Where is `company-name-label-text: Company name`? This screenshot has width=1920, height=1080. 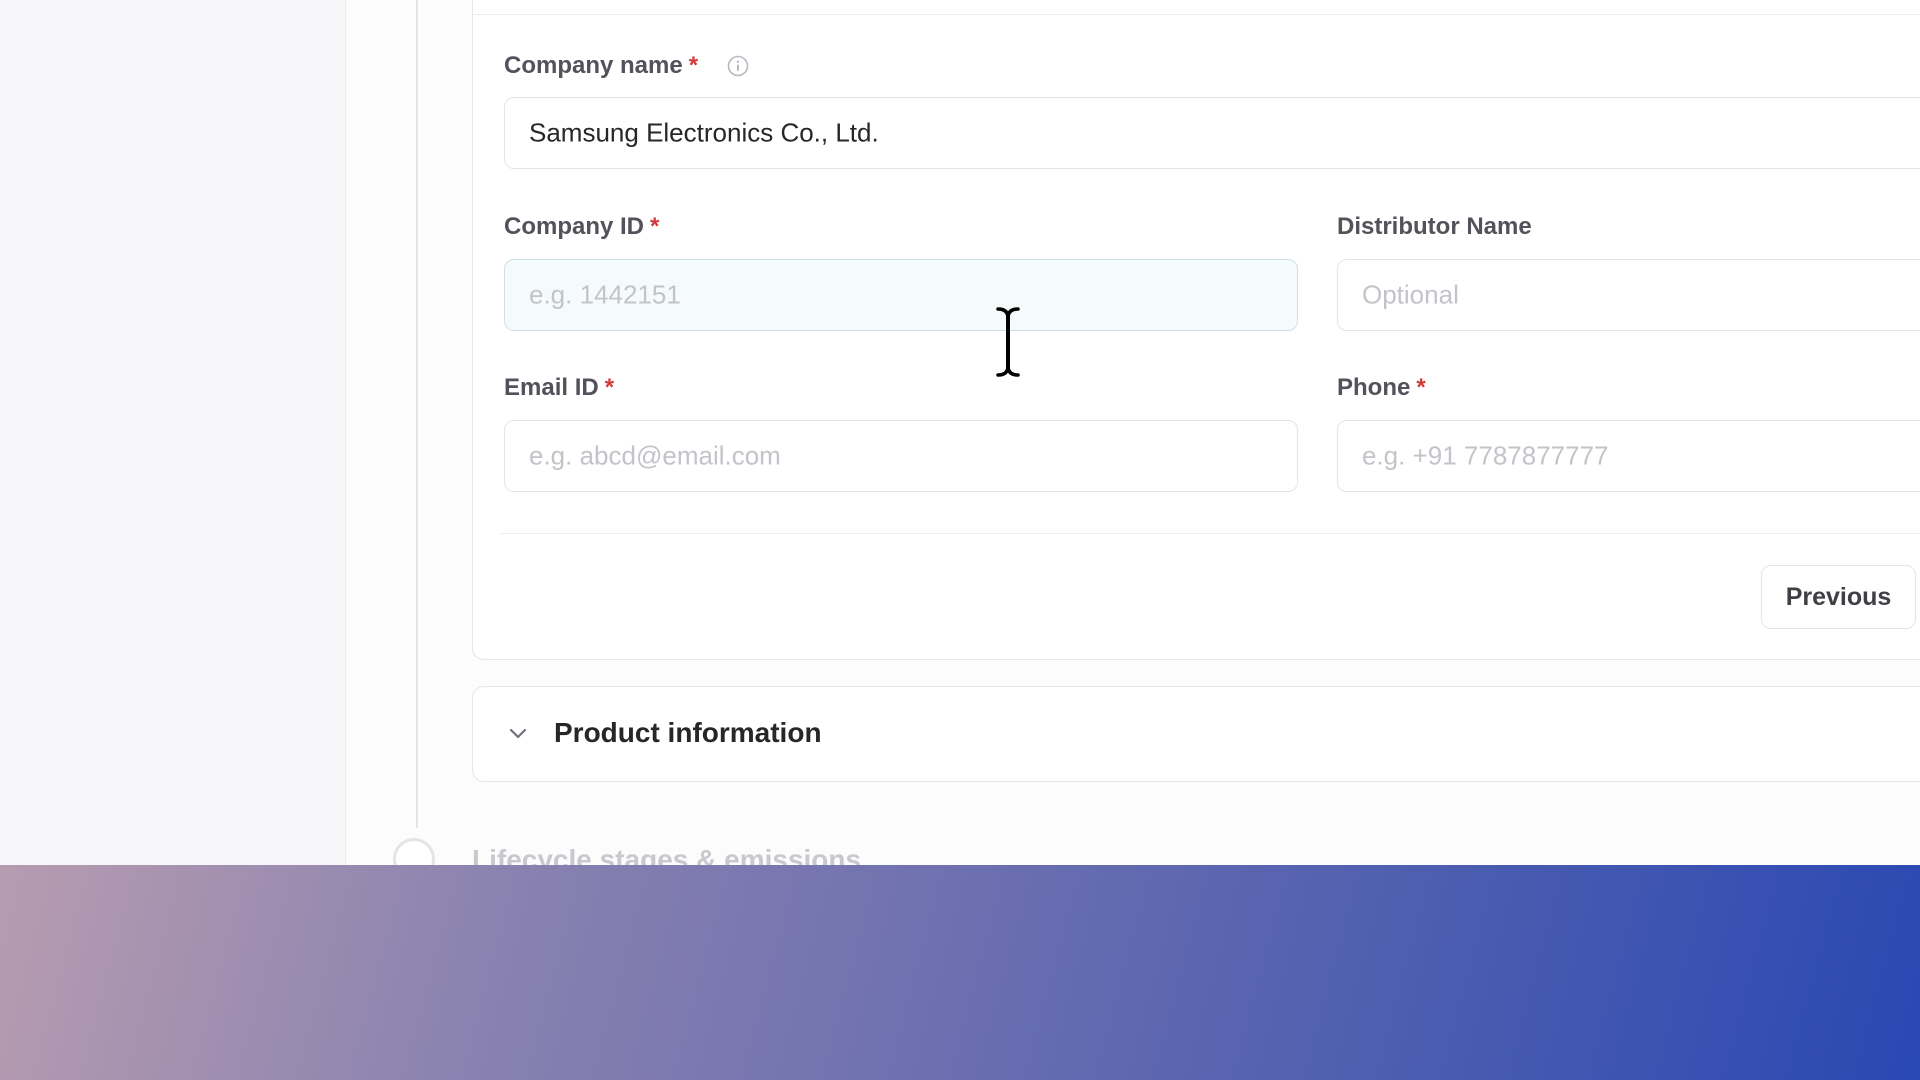 company-name-label-text: Company name is located at coordinates (593, 65).